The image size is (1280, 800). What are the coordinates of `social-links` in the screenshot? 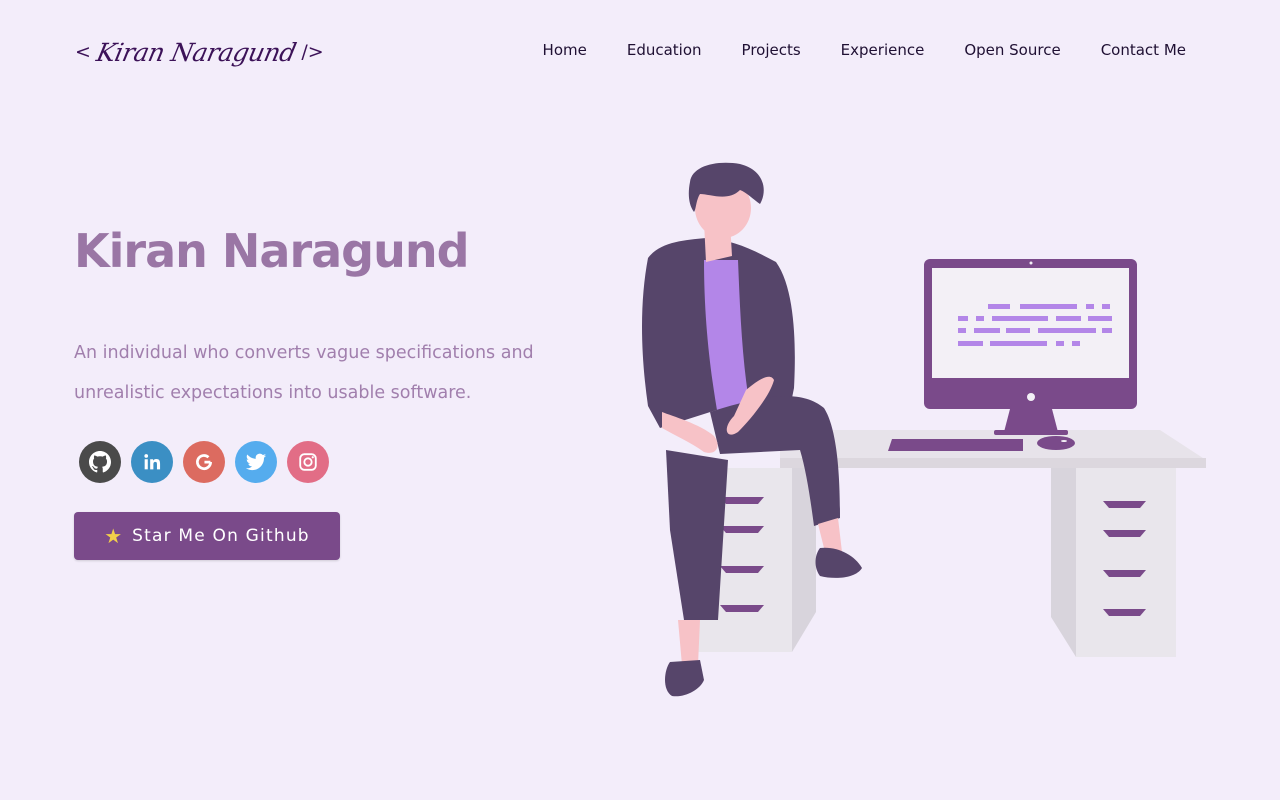 It's located at (204, 462).